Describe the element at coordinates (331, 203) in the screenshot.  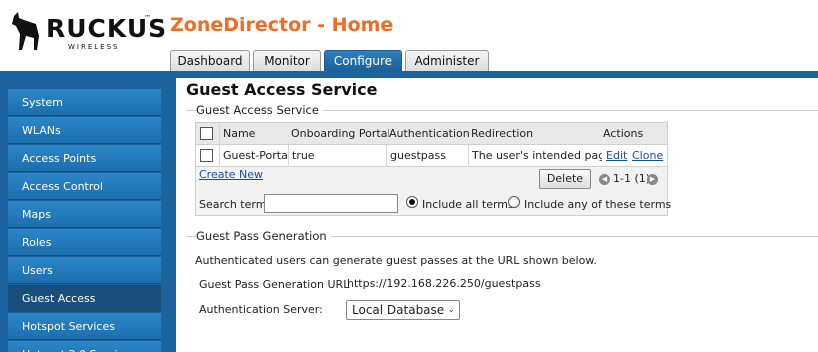
I see `search-input` at that location.